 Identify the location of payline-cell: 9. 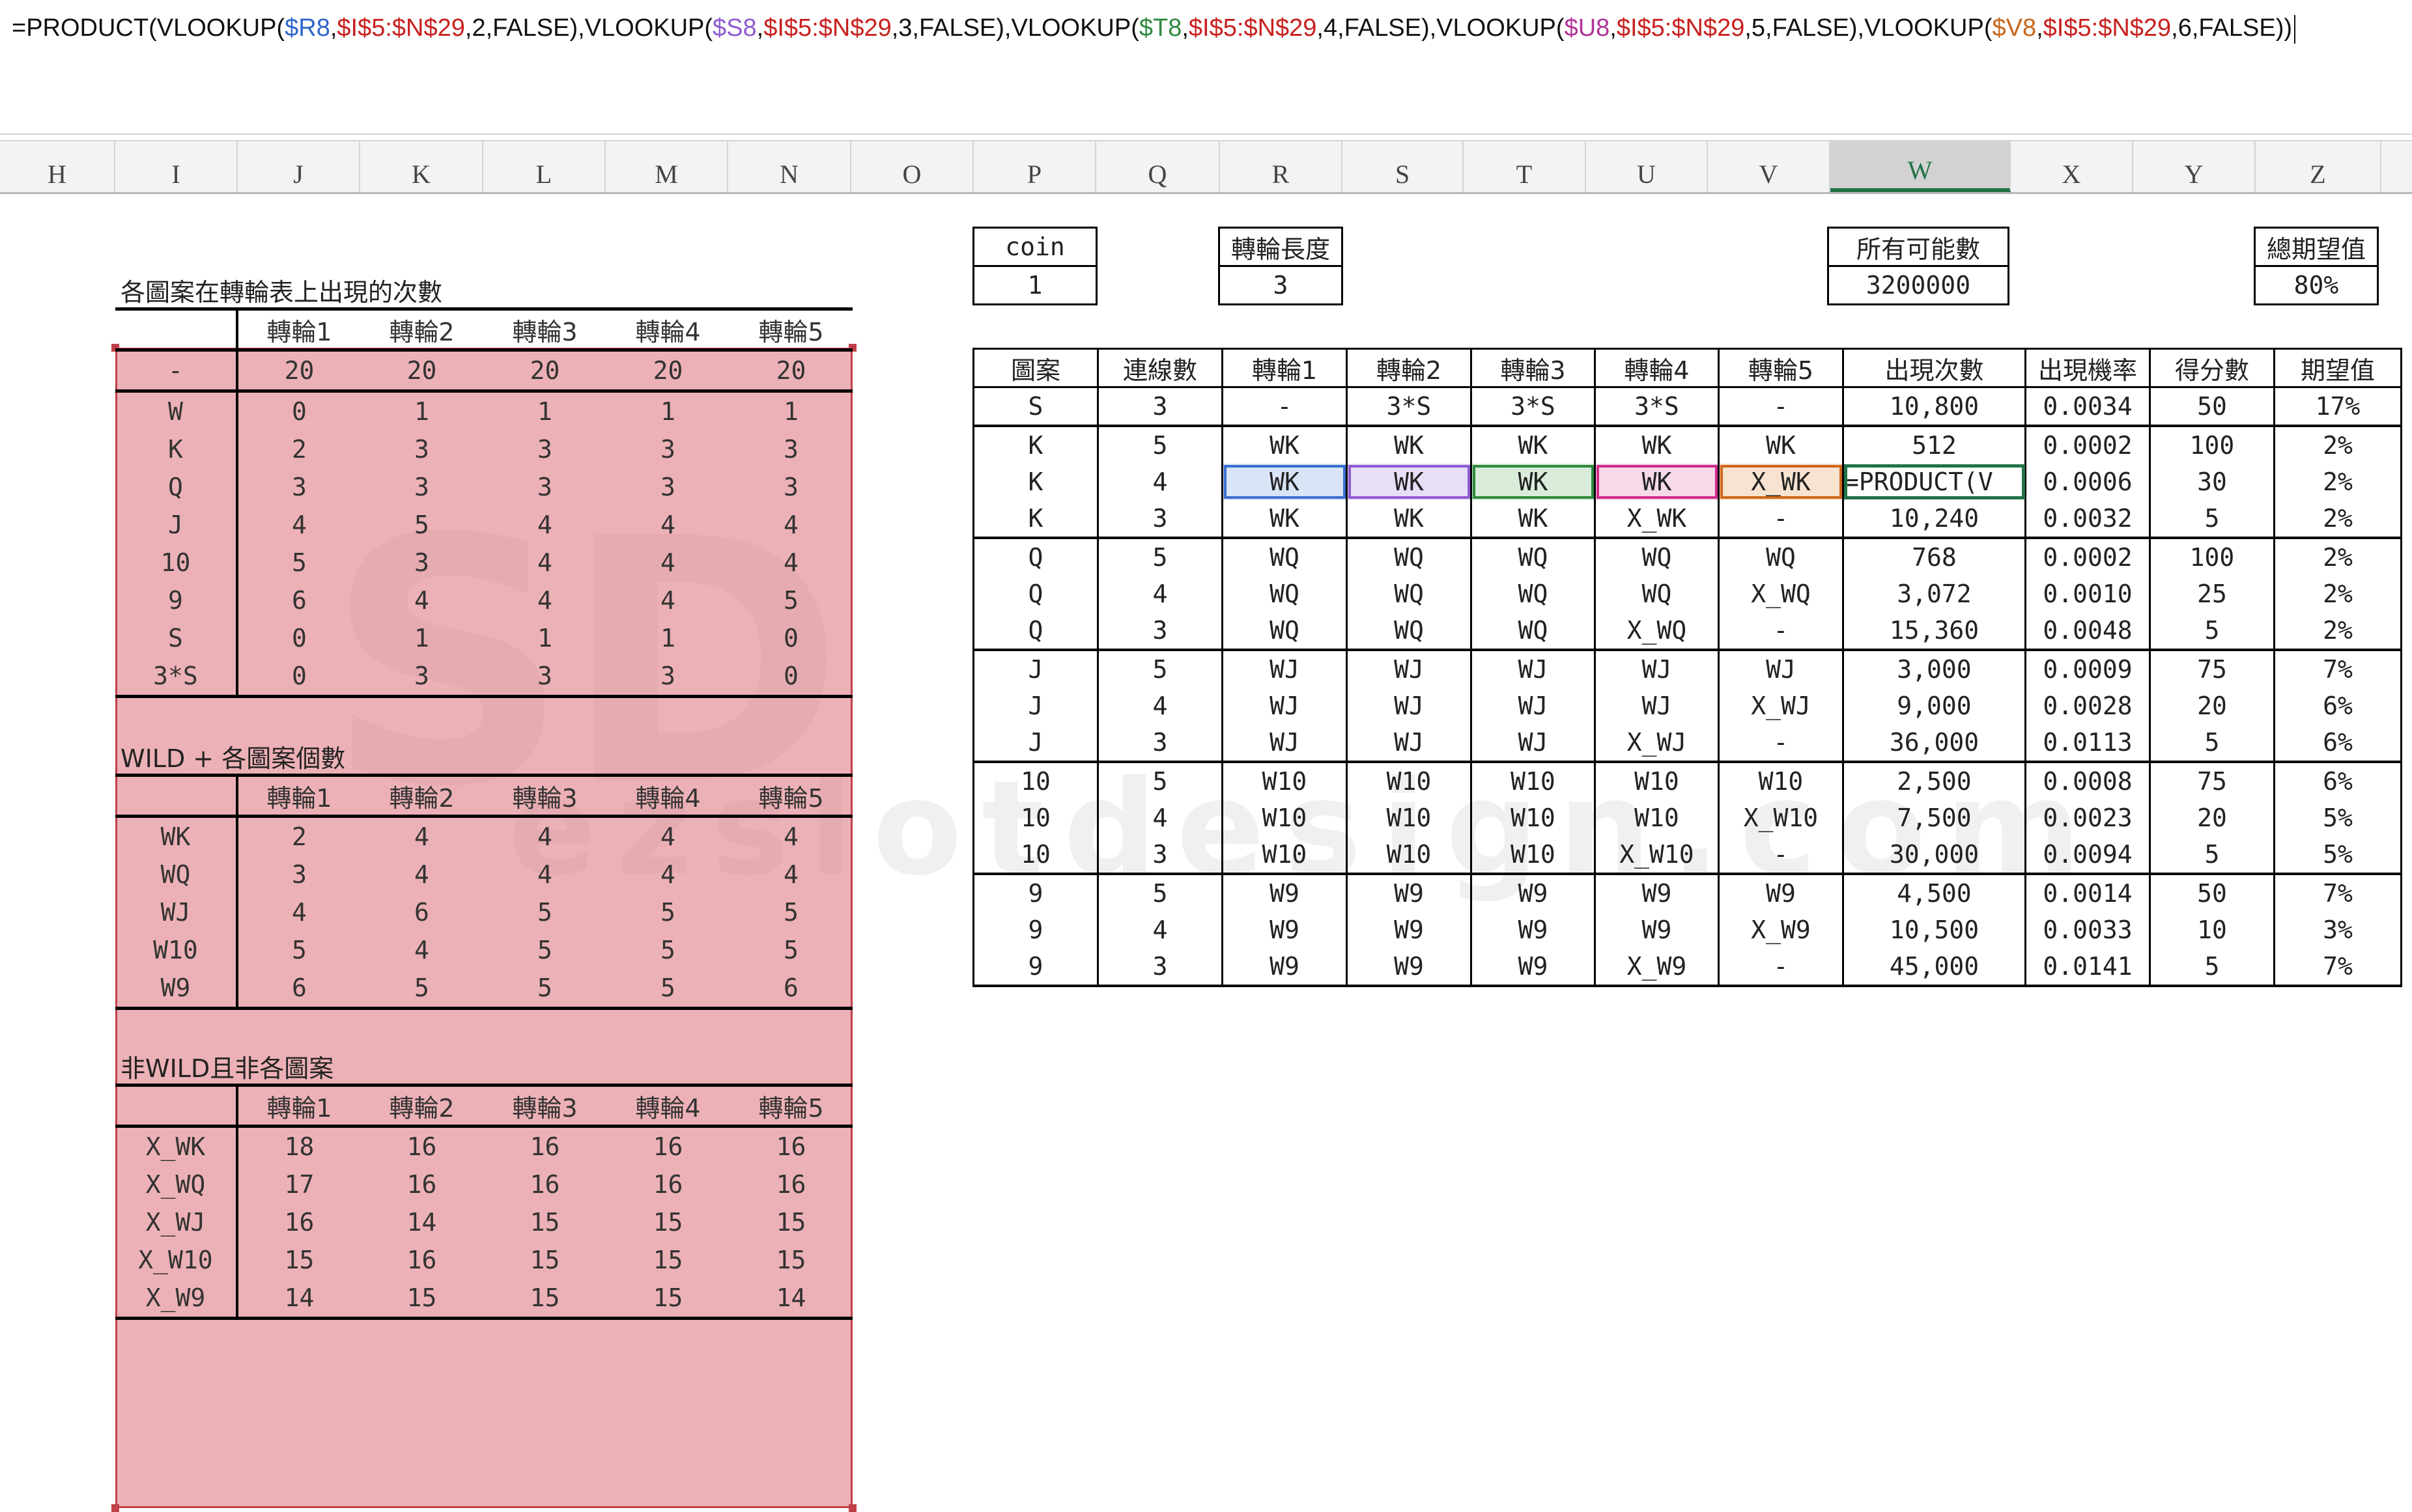
(1036, 893).